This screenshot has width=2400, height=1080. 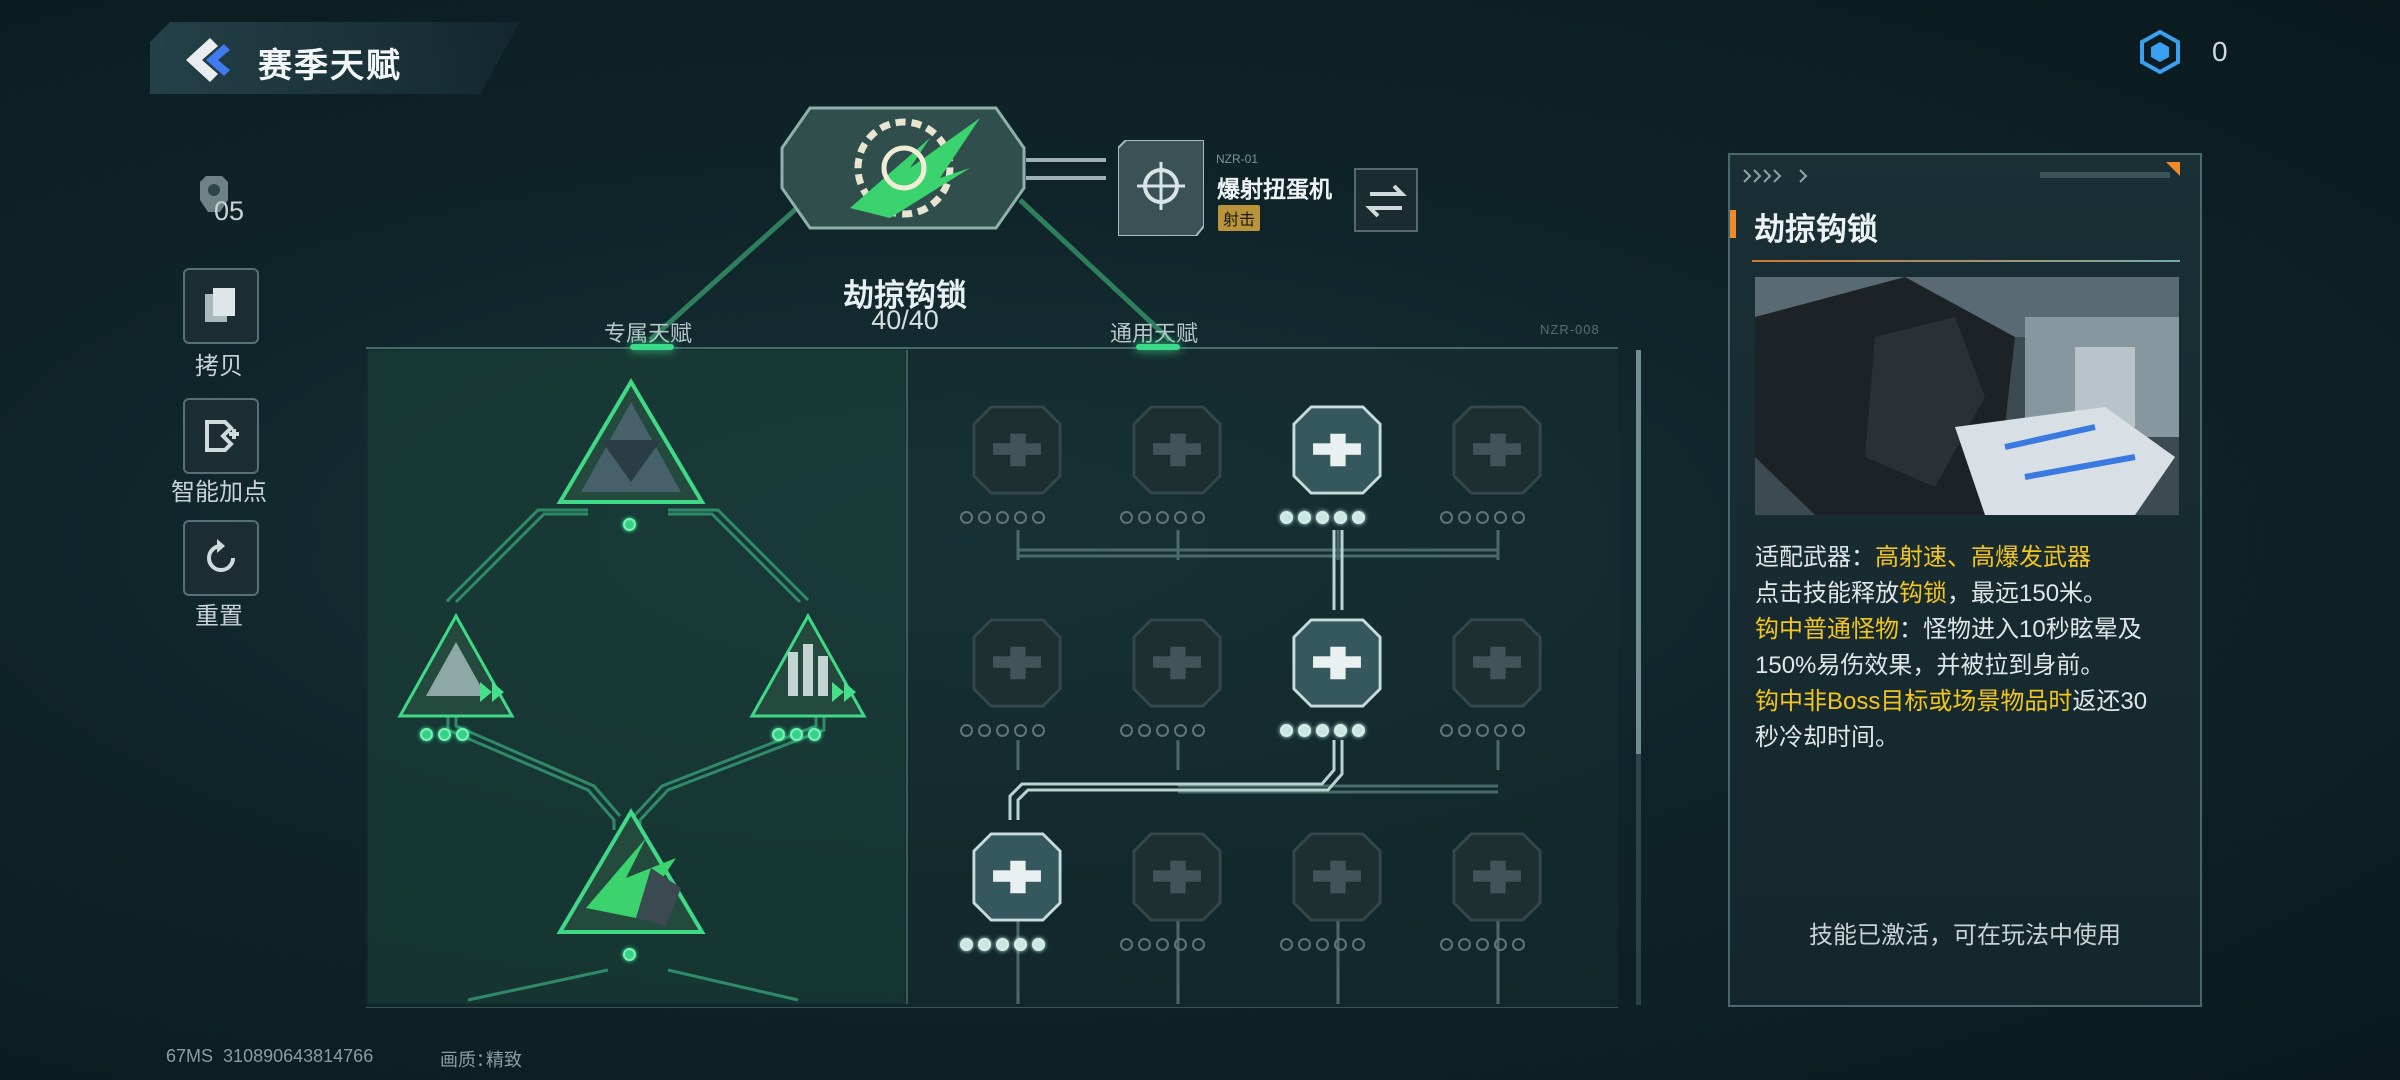 What do you see at coordinates (1816, 229) in the screenshot?
I see `info-title: 劫掠钩锁` at bounding box center [1816, 229].